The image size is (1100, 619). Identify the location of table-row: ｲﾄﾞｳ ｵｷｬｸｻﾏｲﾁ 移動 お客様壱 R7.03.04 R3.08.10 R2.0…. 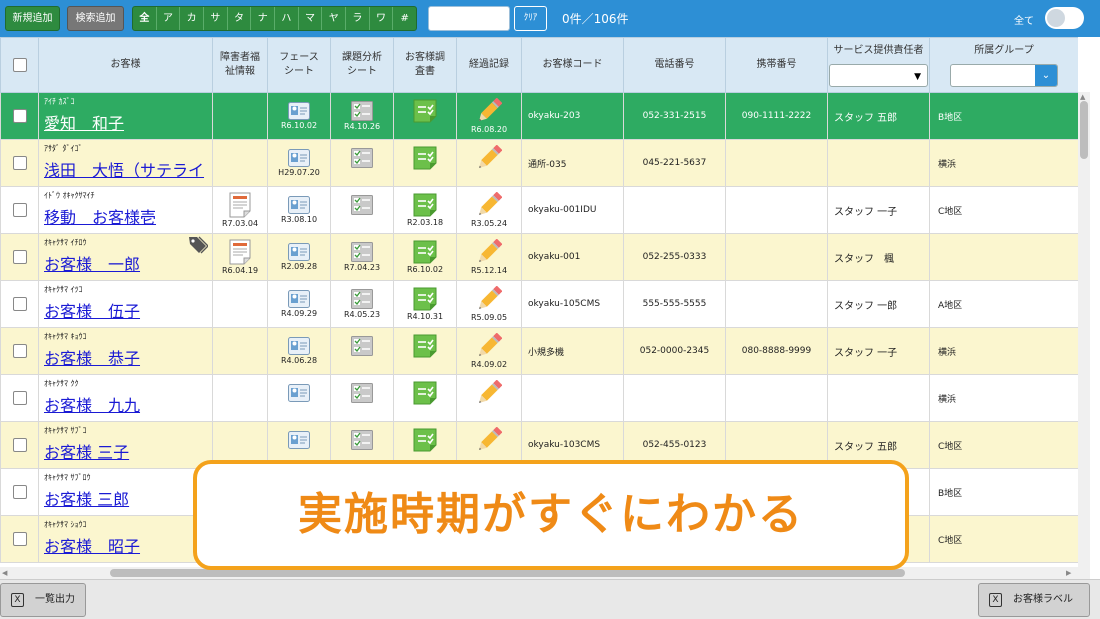
(539, 210).